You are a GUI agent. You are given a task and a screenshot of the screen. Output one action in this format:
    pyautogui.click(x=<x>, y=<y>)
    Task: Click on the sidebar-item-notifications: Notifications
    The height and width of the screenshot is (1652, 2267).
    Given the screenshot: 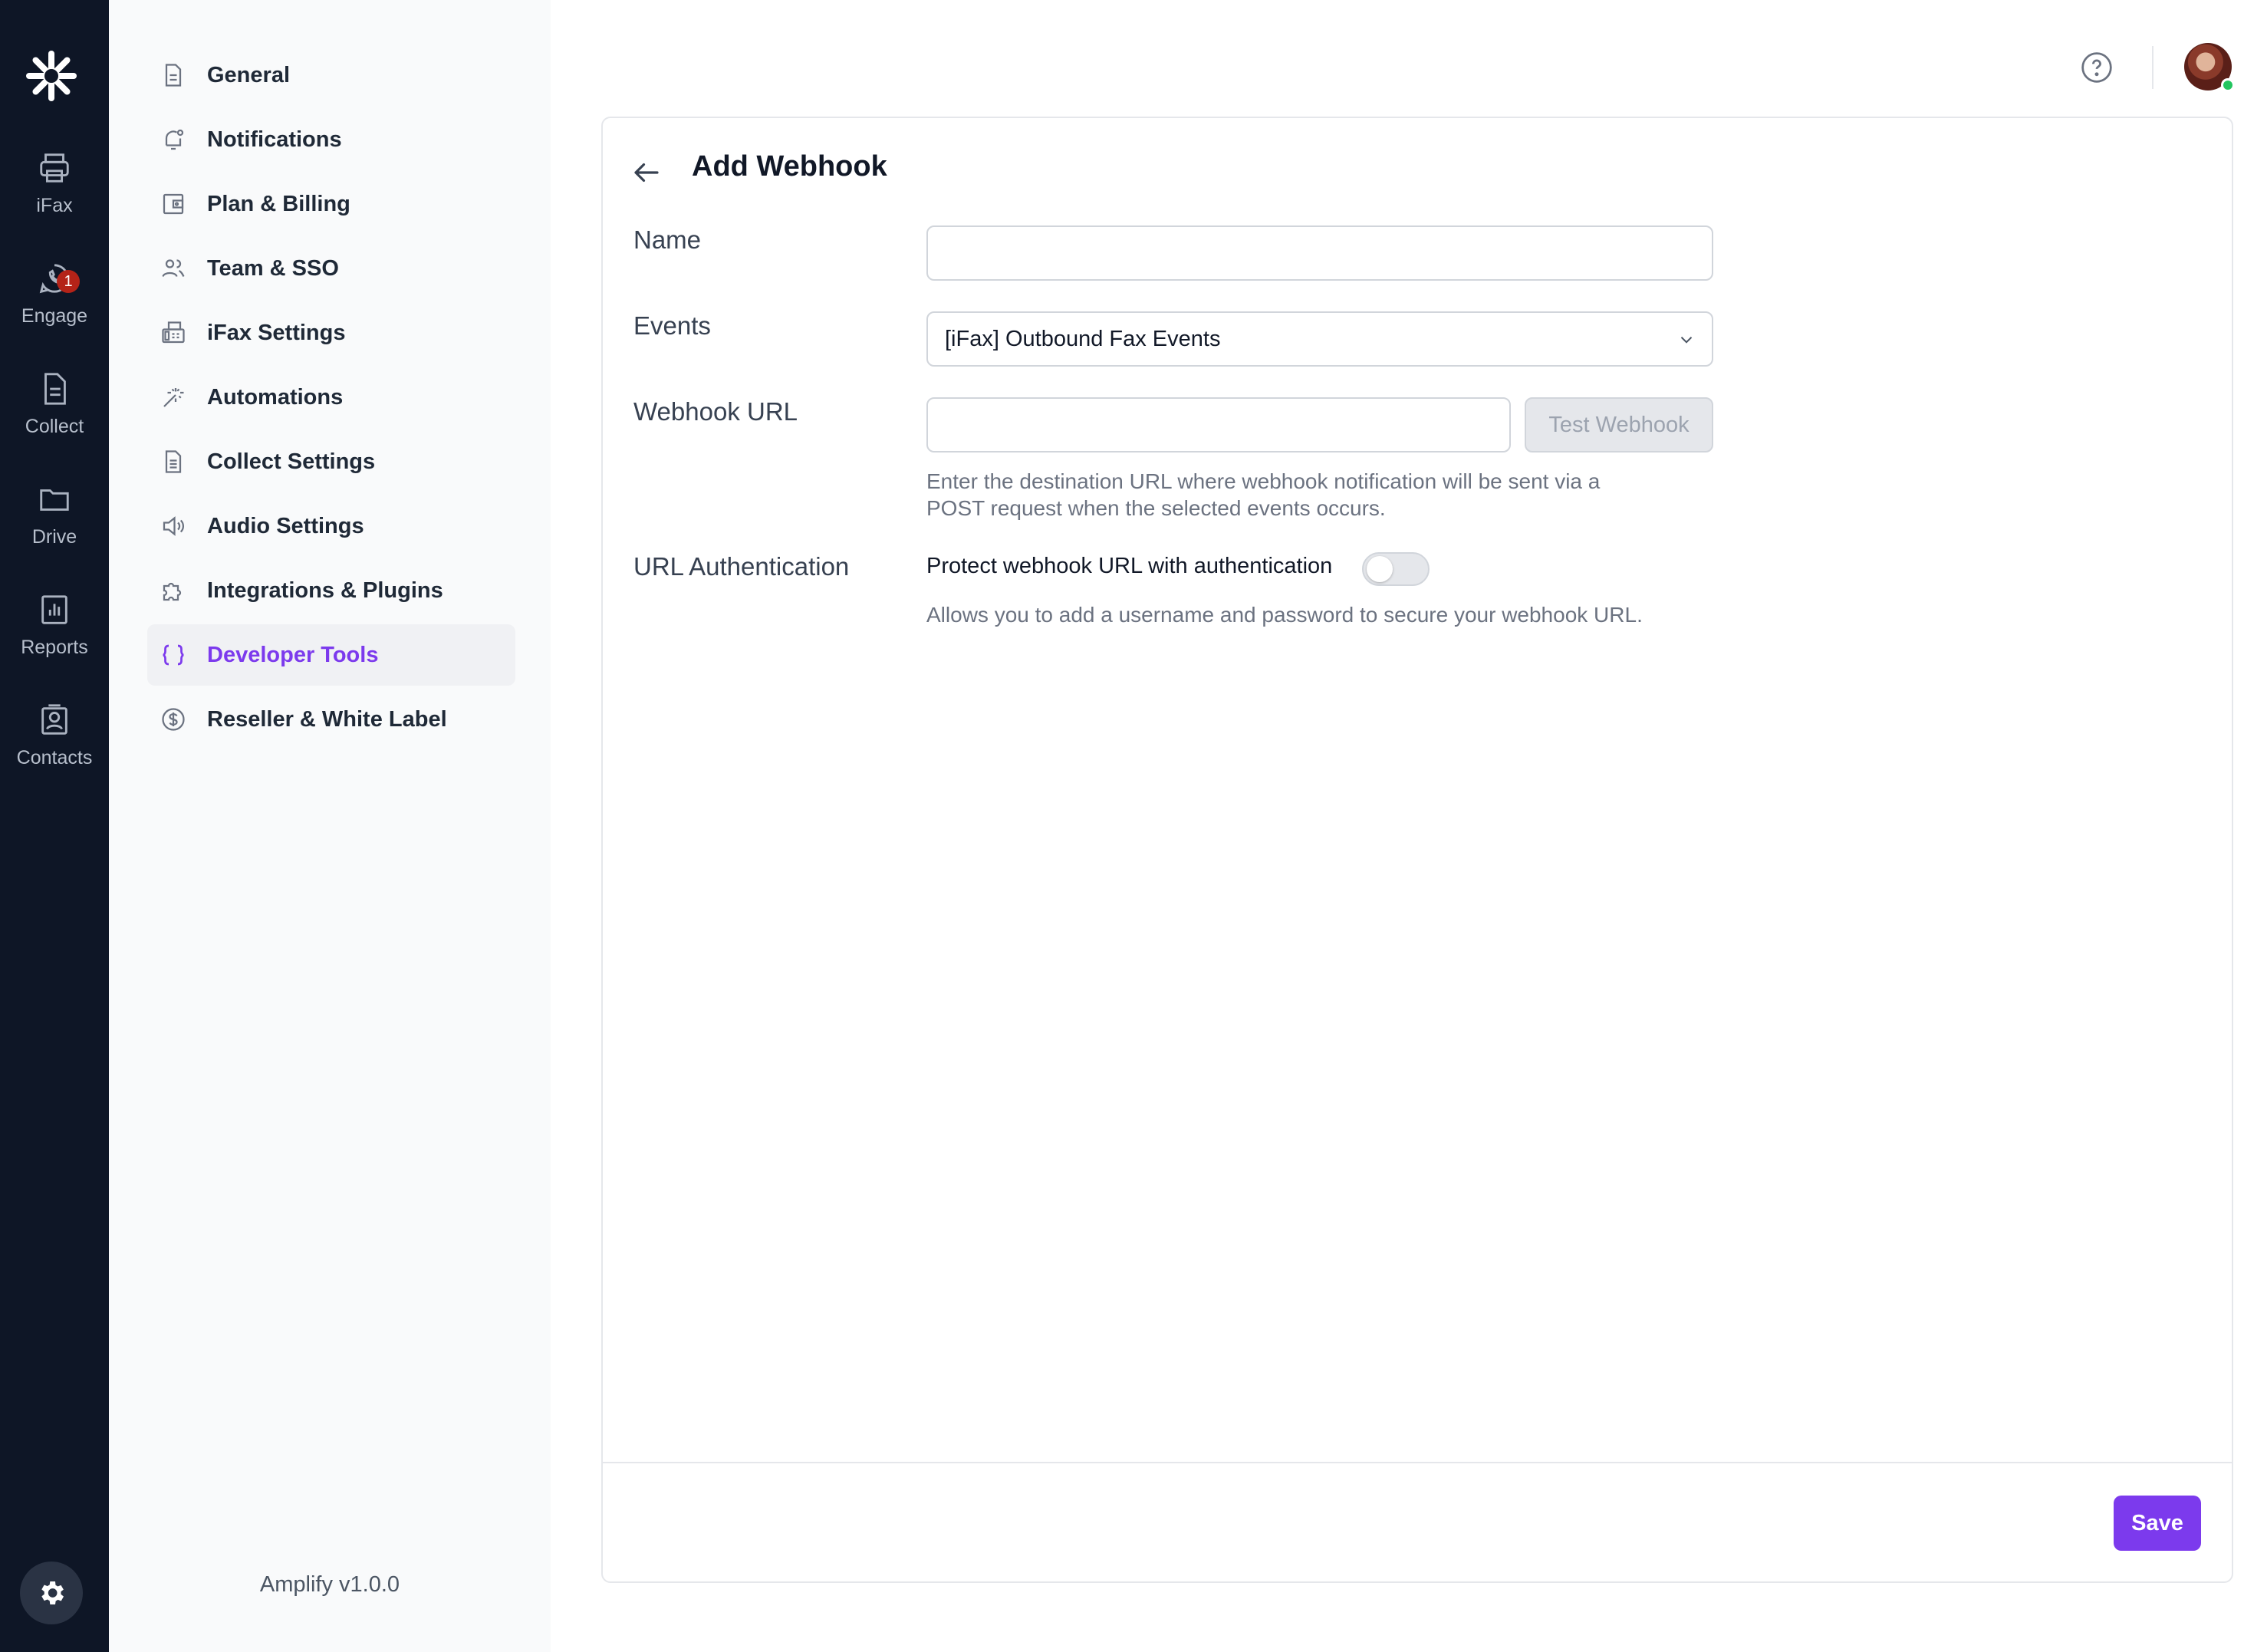 What is the action you would take?
    pyautogui.click(x=331, y=139)
    